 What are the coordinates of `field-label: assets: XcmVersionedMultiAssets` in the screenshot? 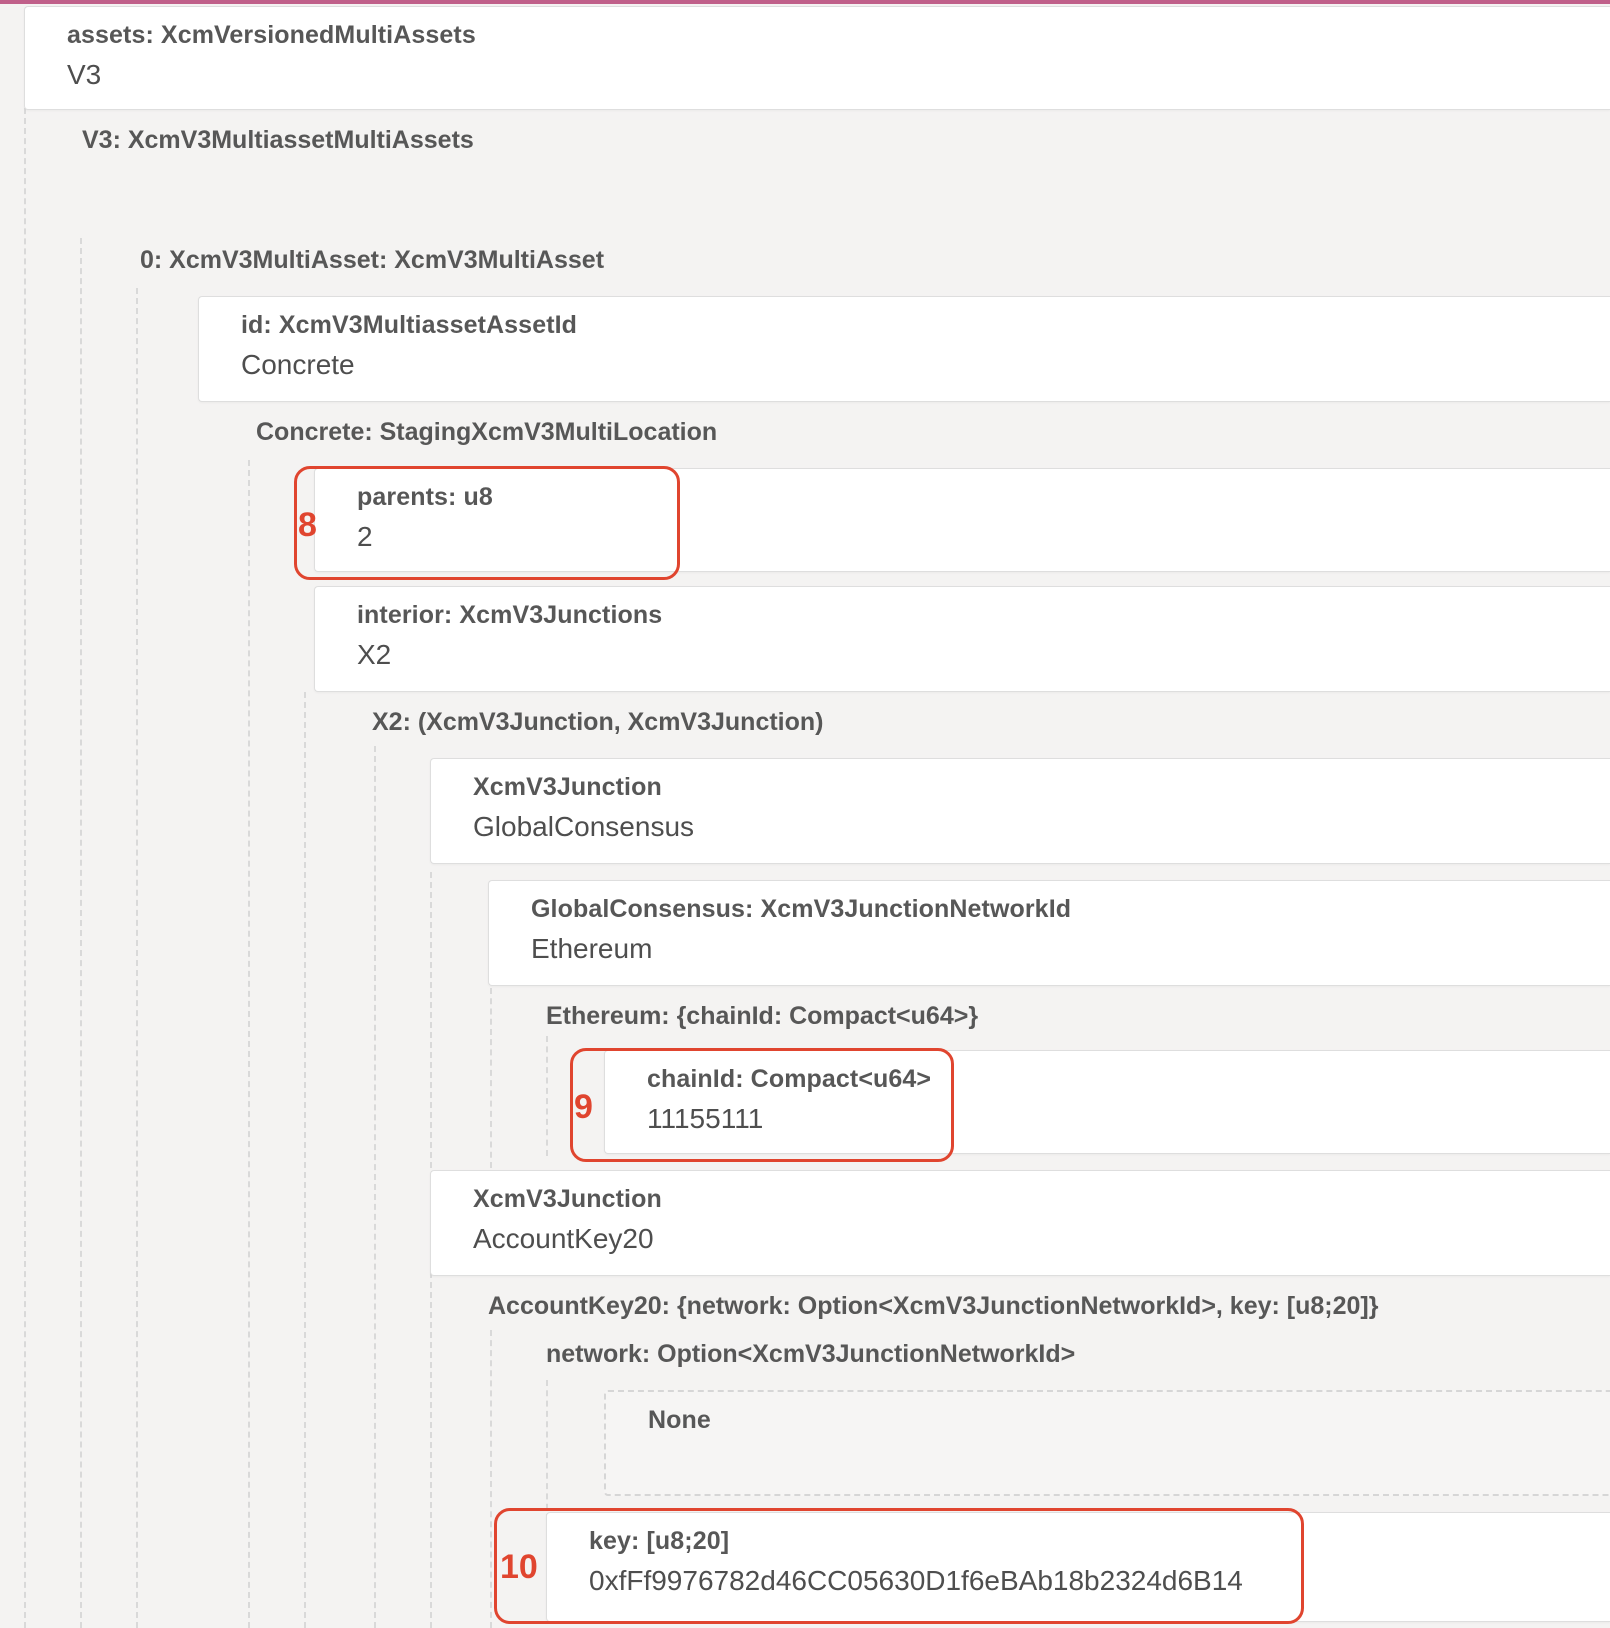 It's located at (271, 35).